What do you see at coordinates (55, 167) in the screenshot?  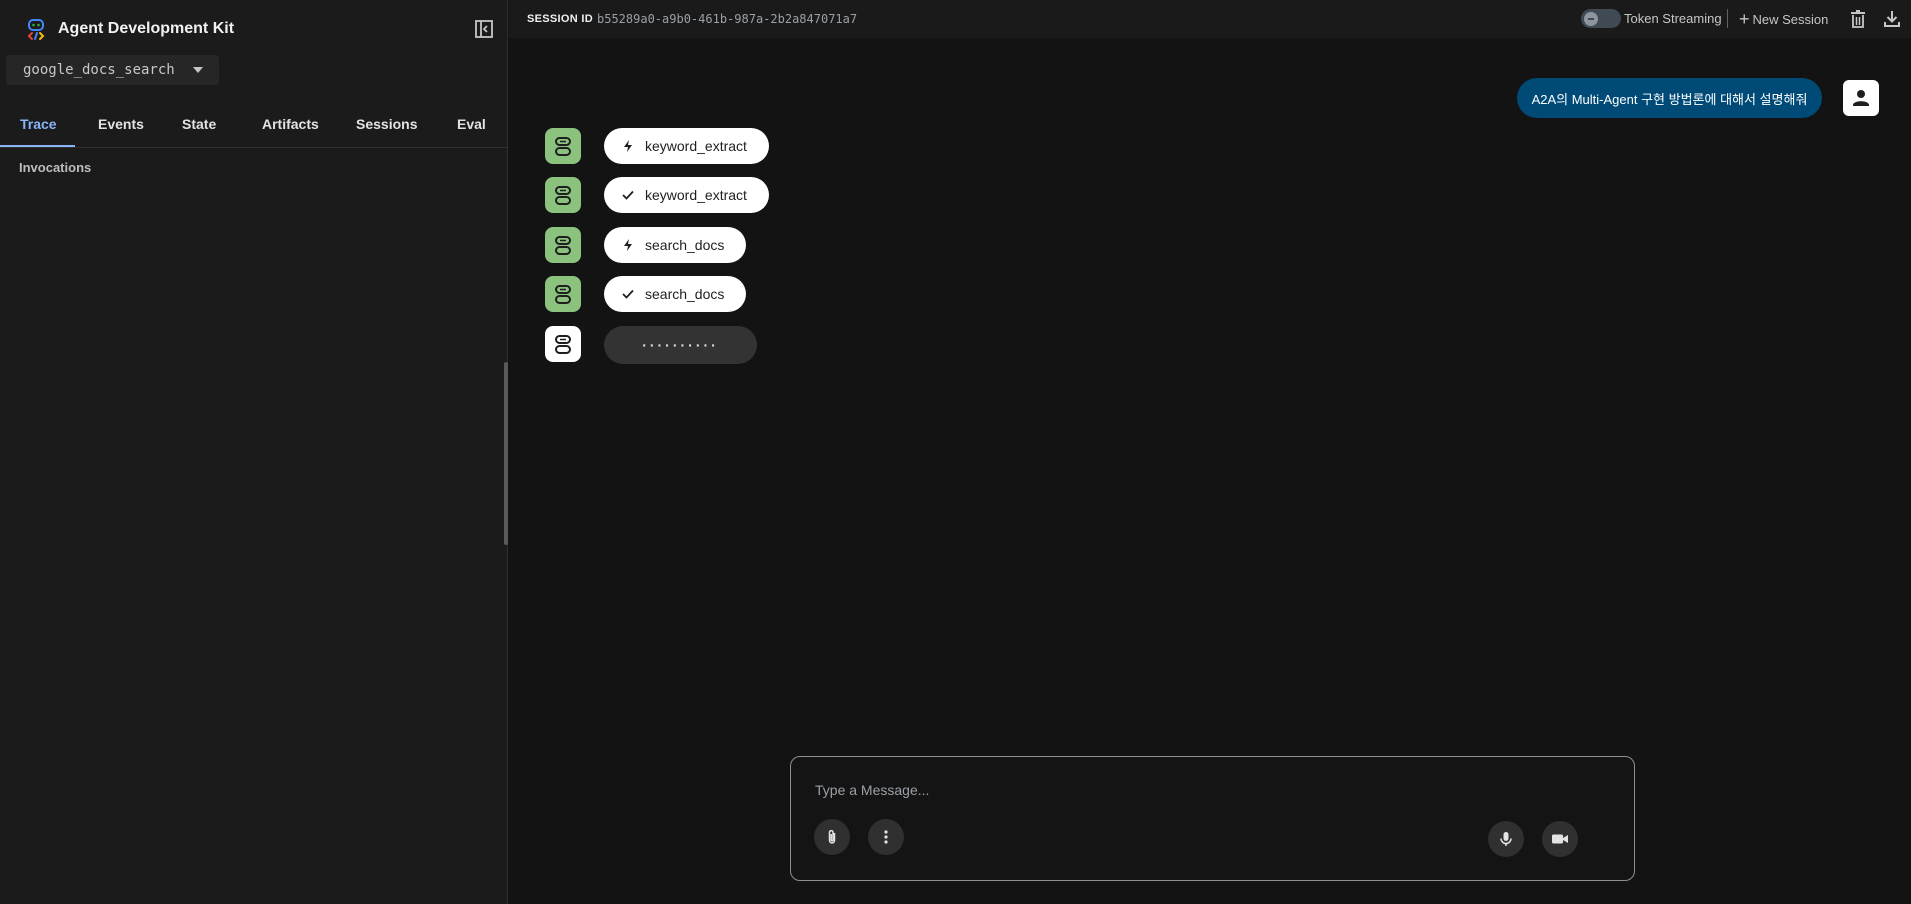 I see `invocations-heading: Invocations` at bounding box center [55, 167].